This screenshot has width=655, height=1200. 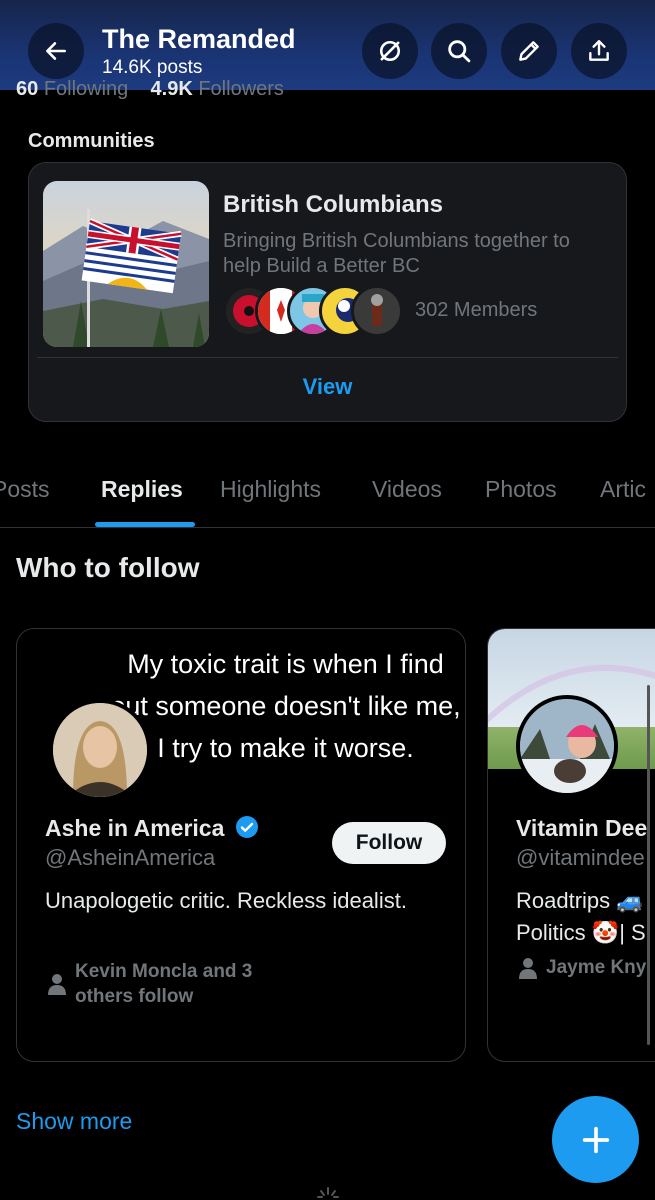 I want to click on profile-header: The Remanded 14.6K posts, so click(x=327, y=45).